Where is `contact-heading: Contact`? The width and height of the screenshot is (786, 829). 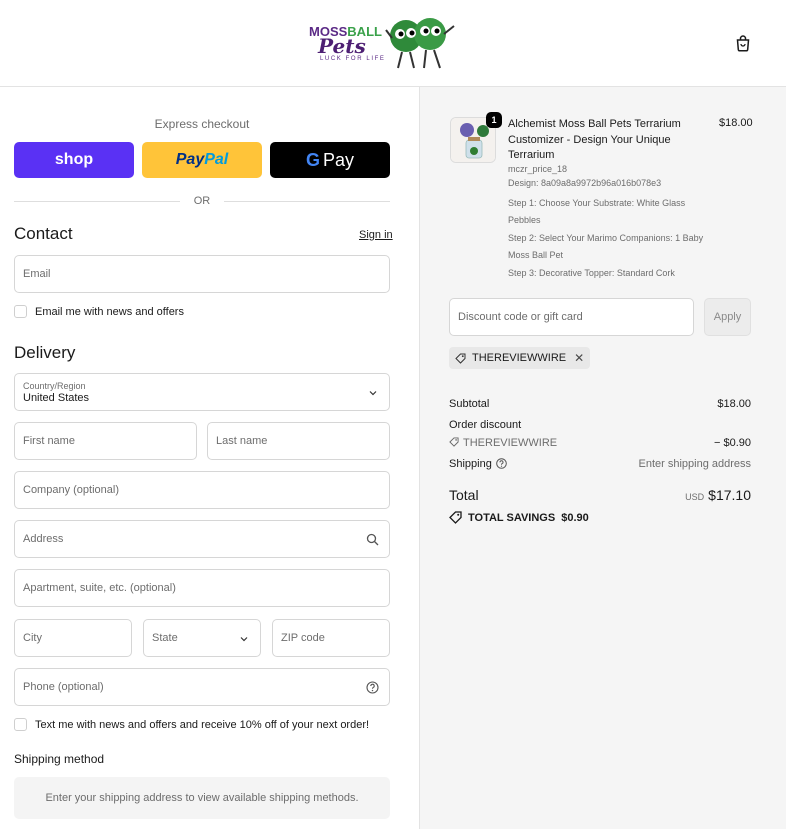
contact-heading: Contact is located at coordinates (43, 233).